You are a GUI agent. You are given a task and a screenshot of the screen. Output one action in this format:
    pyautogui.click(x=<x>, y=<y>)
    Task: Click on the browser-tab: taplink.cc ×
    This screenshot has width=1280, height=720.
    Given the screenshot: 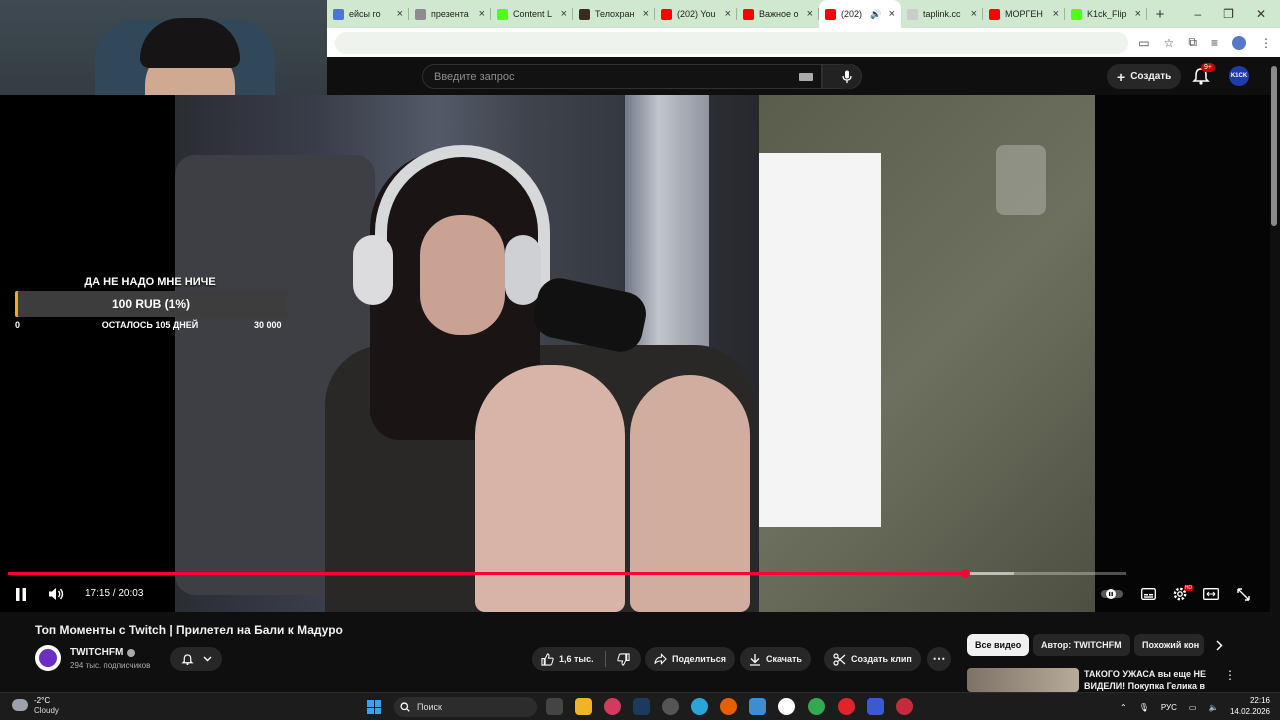 What is the action you would take?
    pyautogui.click(x=942, y=14)
    